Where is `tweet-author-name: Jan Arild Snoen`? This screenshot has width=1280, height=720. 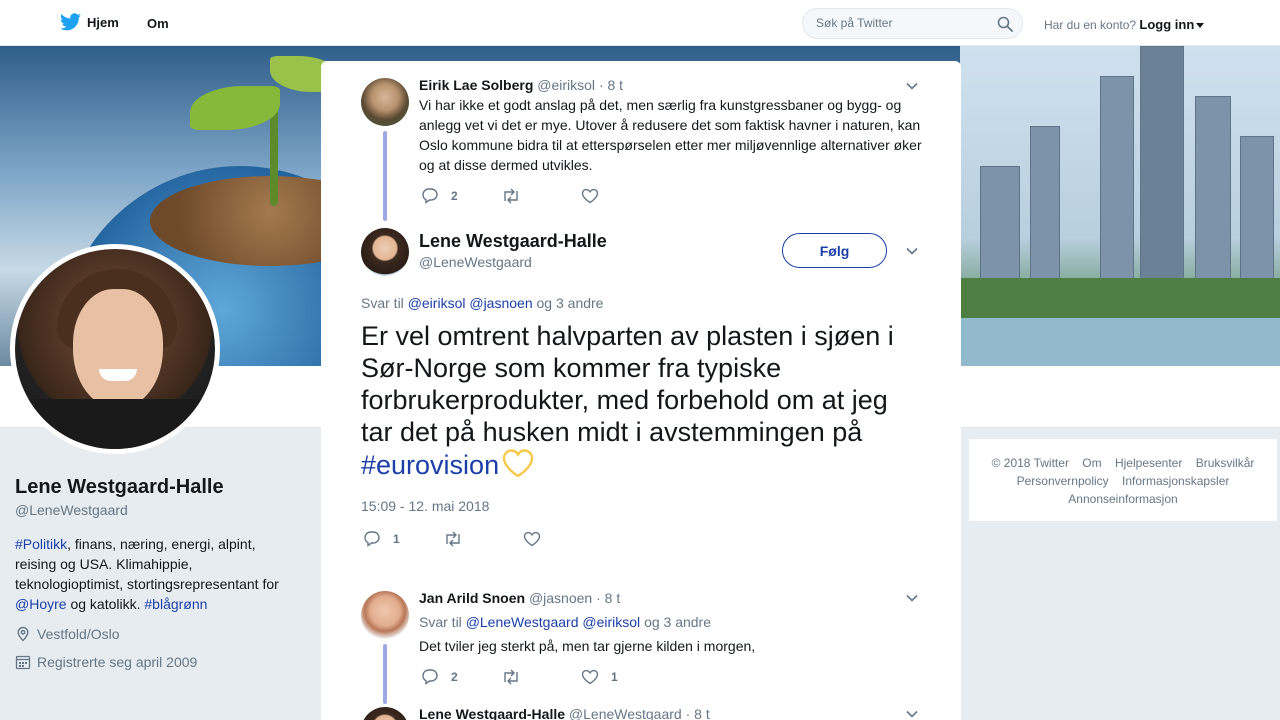
tweet-author-name: Jan Arild Snoen is located at coordinates (472, 598).